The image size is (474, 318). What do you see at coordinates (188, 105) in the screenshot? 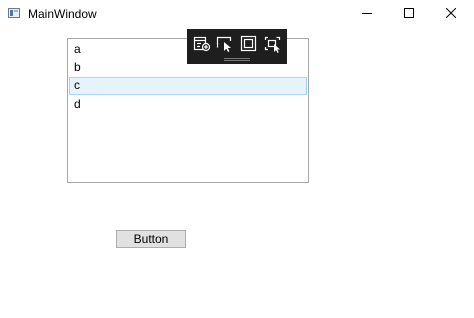
I see `list-item-d: d` at bounding box center [188, 105].